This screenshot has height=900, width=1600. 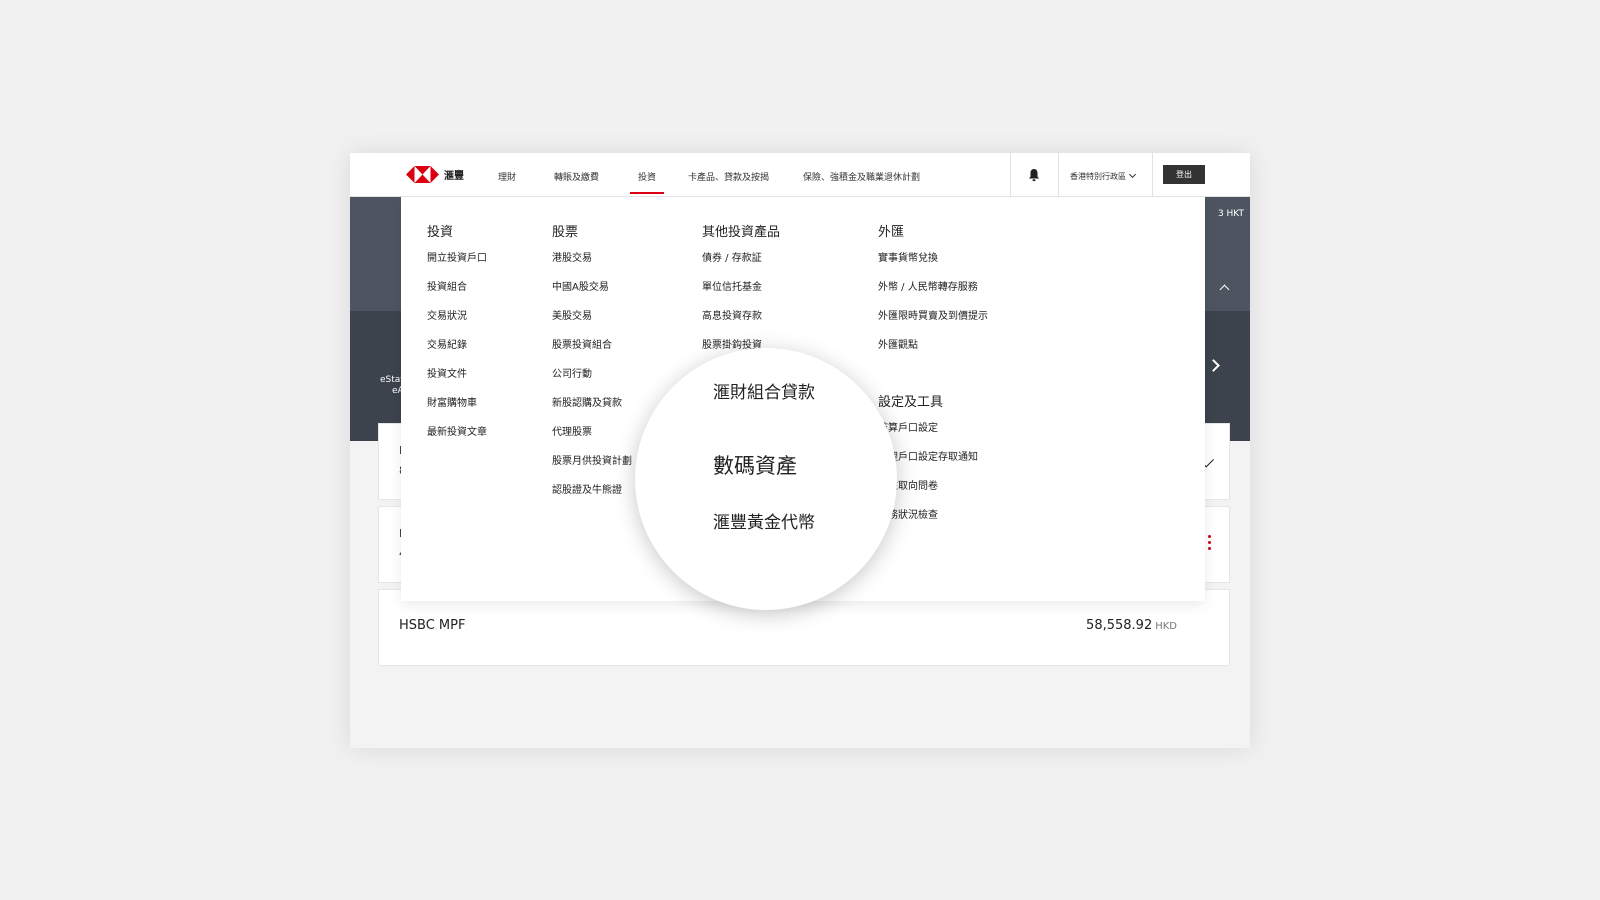 What do you see at coordinates (1230, 214) in the screenshot?
I see `timestamp-label: 3 HKT` at bounding box center [1230, 214].